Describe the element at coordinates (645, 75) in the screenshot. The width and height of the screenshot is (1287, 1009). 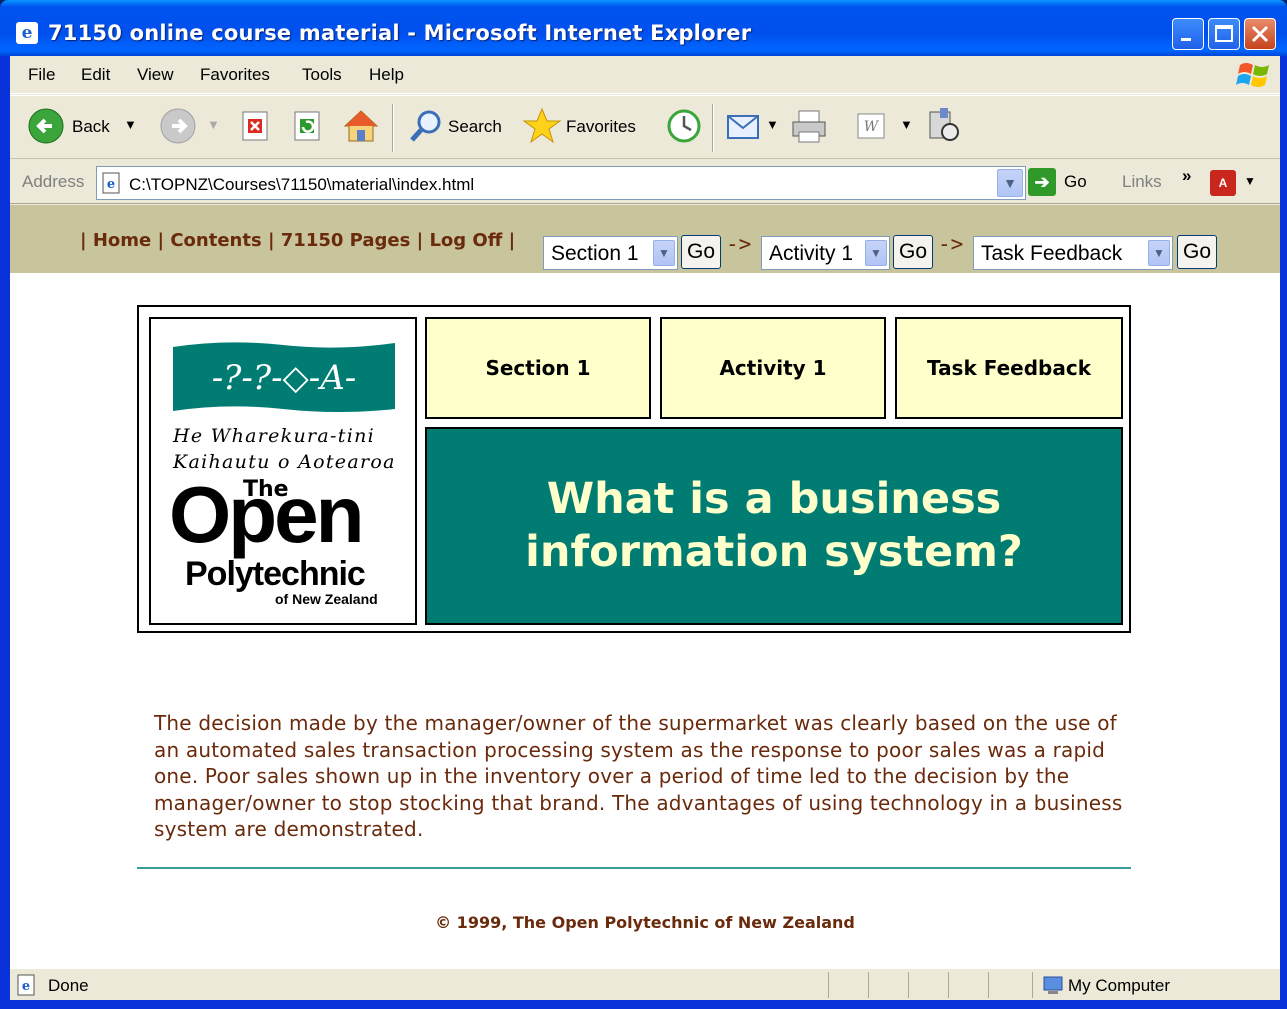
I see `menu-bar: File Edit View Favorites Tools Help` at that location.